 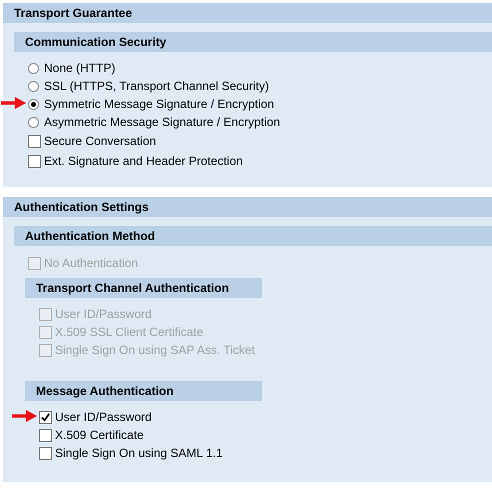 What do you see at coordinates (162, 122) in the screenshot?
I see `option-label: Asymmetric Message Signature / Encryption` at bounding box center [162, 122].